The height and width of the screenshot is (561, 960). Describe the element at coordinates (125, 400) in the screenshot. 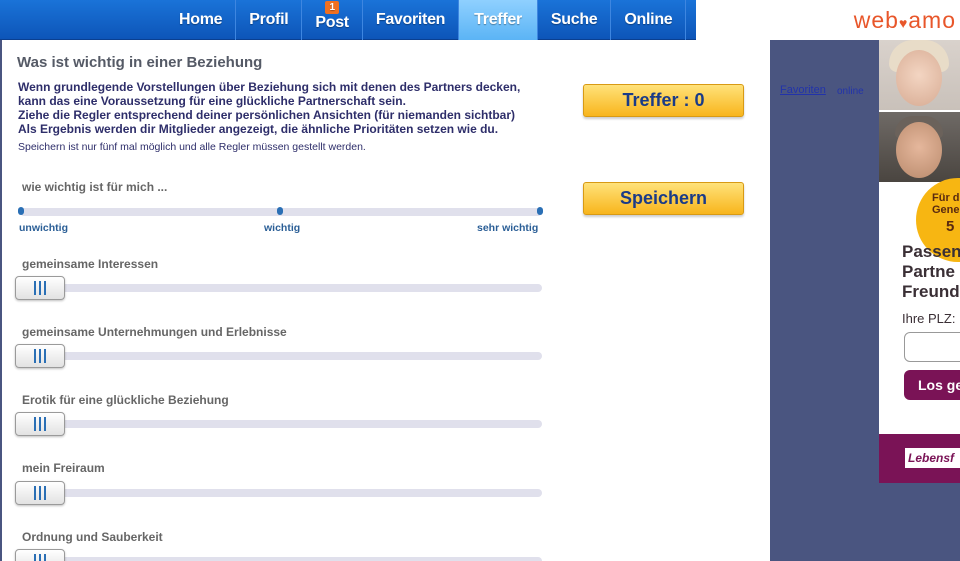

I see `slider-label-erotik: Erotik für eine glückliche Beziehung` at that location.